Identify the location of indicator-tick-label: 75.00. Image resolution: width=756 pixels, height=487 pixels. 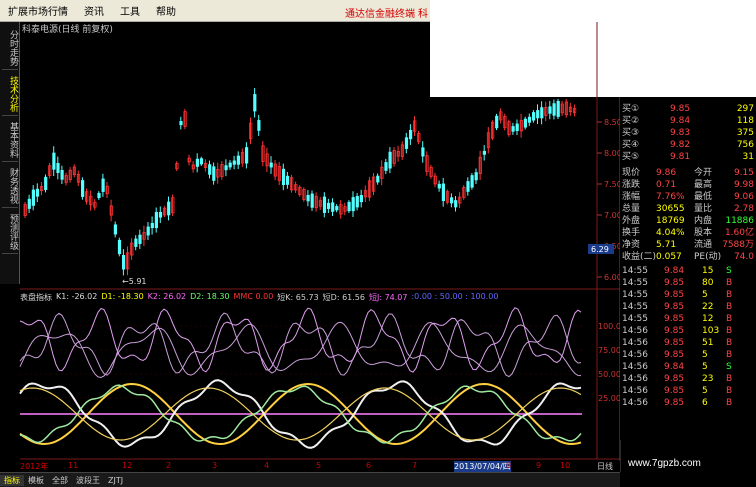
(609, 350).